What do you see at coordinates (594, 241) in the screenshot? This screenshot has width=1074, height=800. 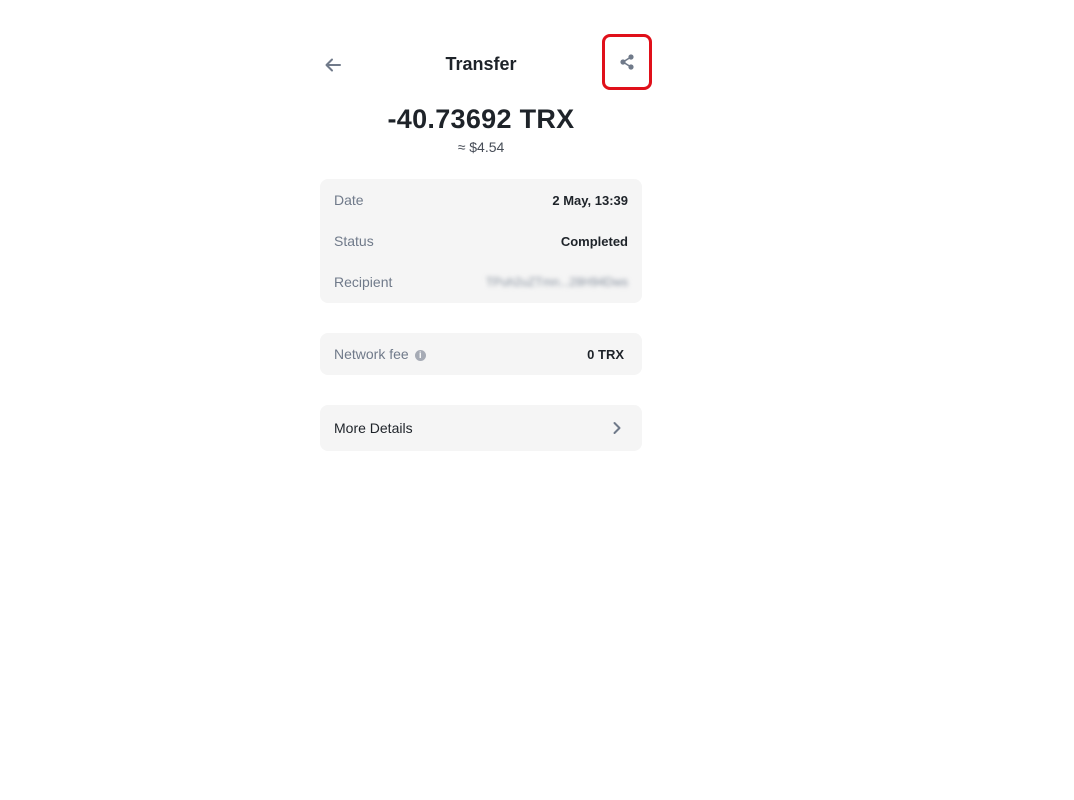 I see `status-value: Completed` at bounding box center [594, 241].